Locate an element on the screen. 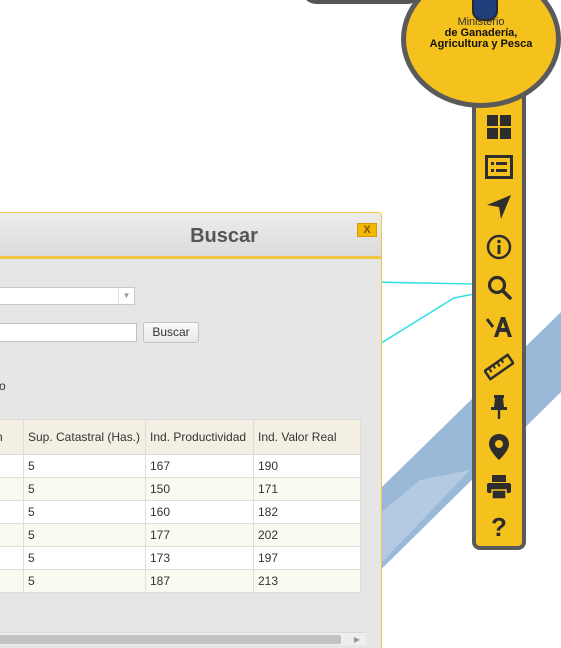  table-row: 5 187 213 is located at coordinates (180, 581).